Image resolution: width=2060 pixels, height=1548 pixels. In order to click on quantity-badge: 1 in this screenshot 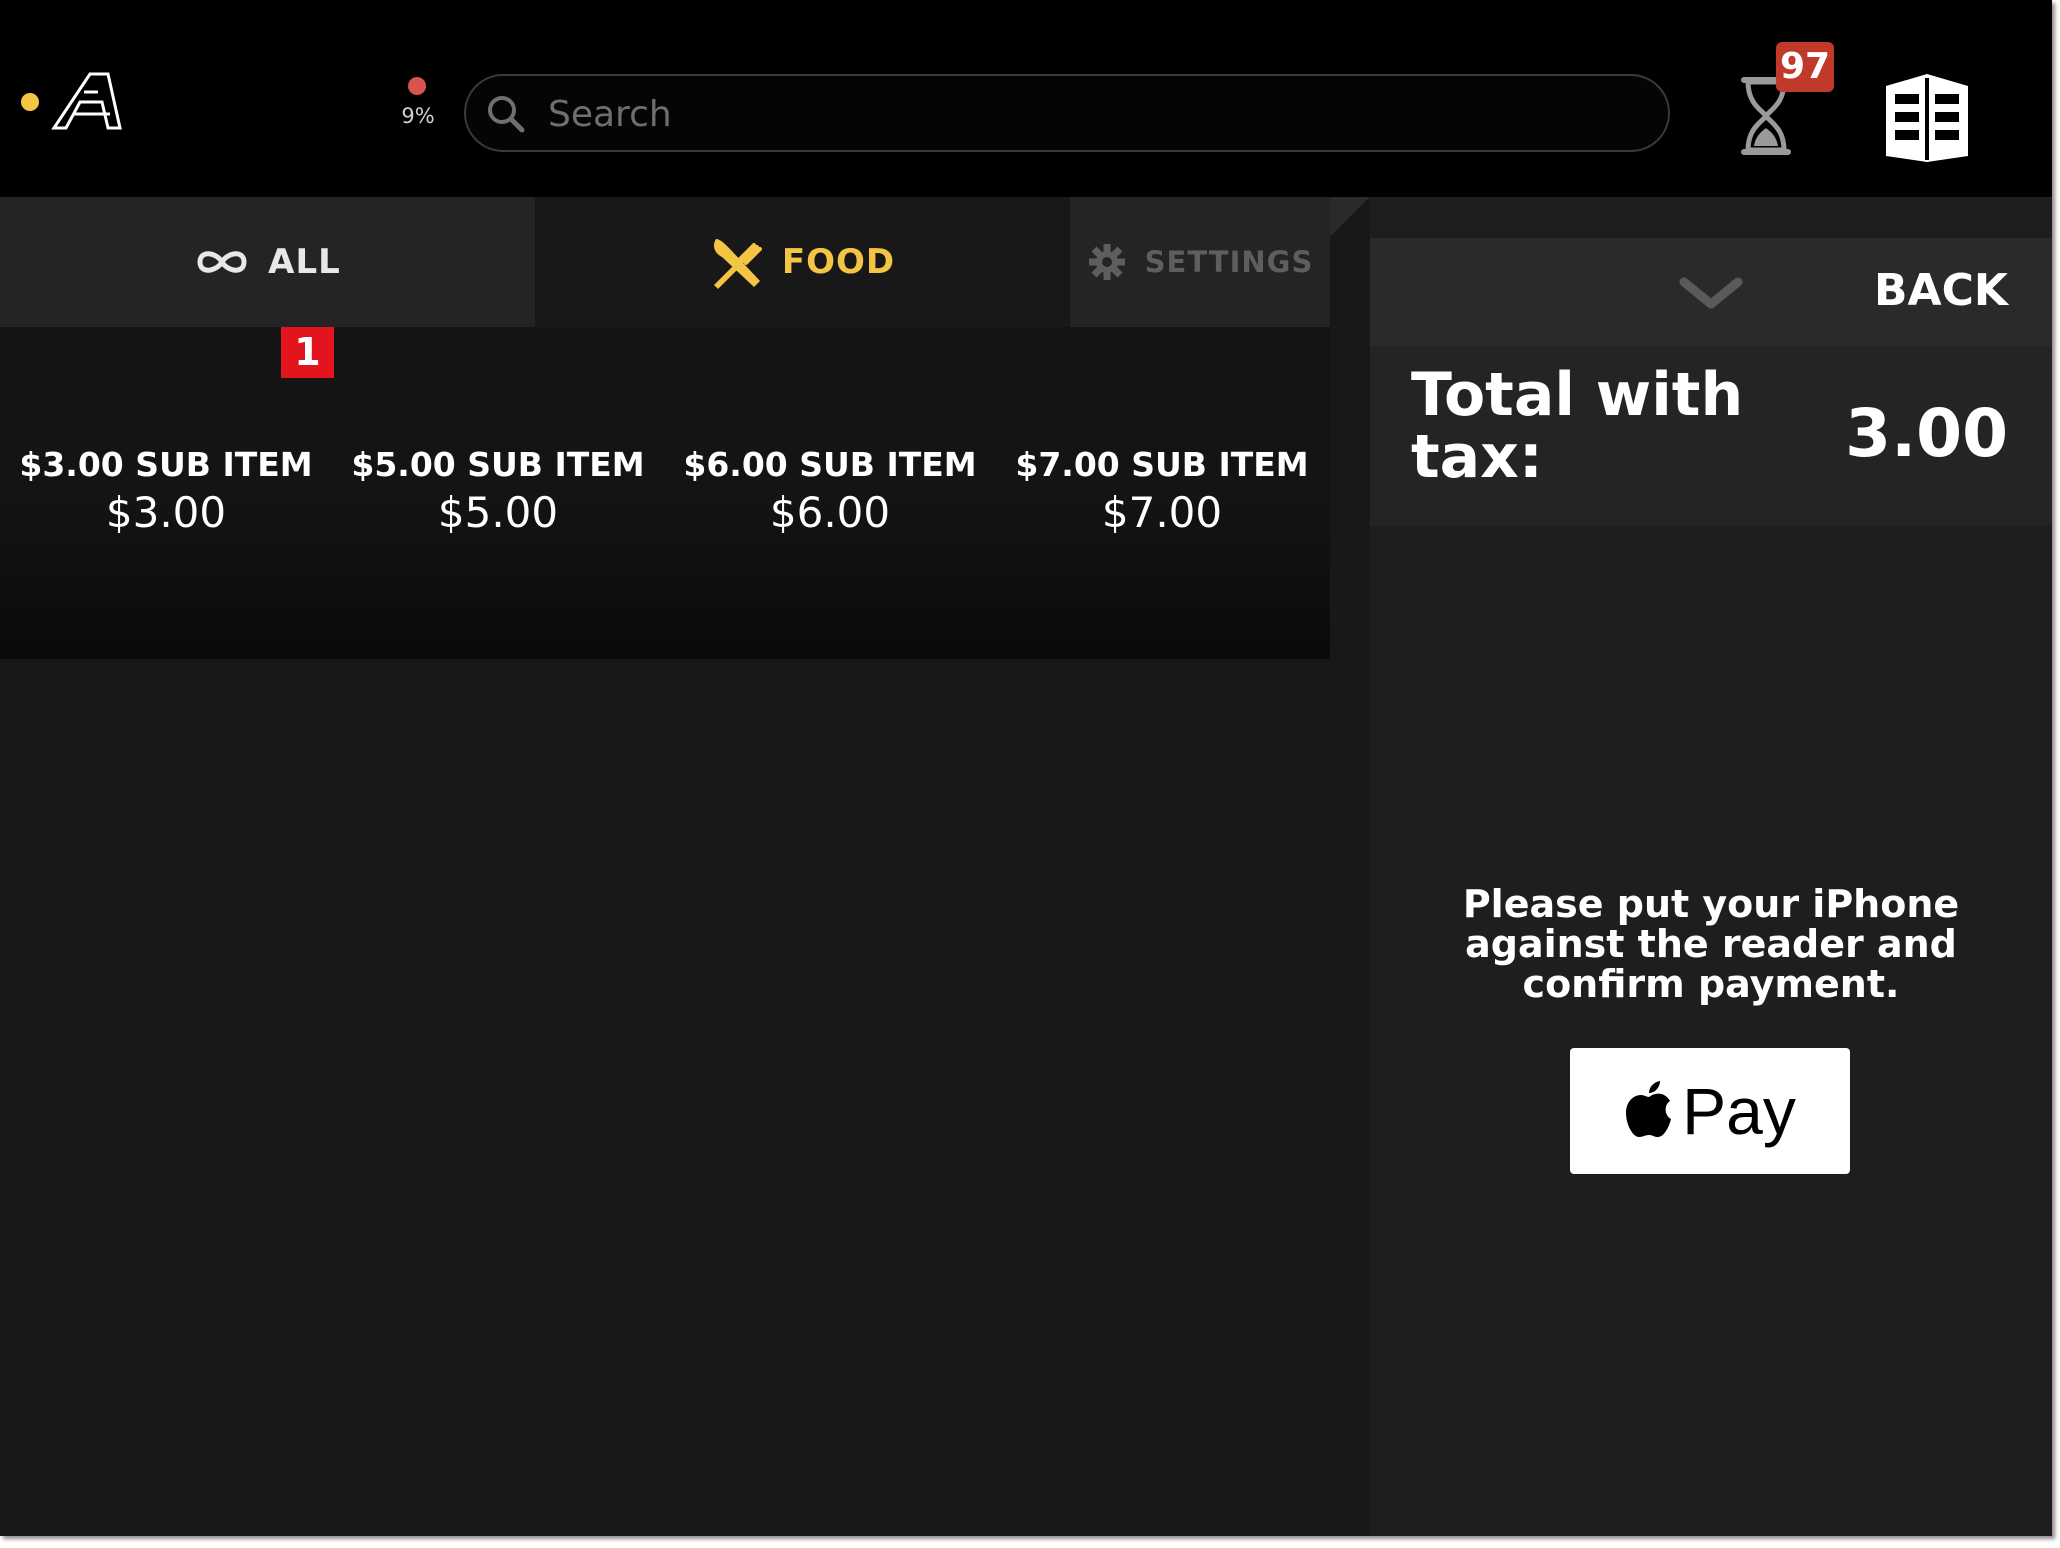, I will do `click(307, 352)`.